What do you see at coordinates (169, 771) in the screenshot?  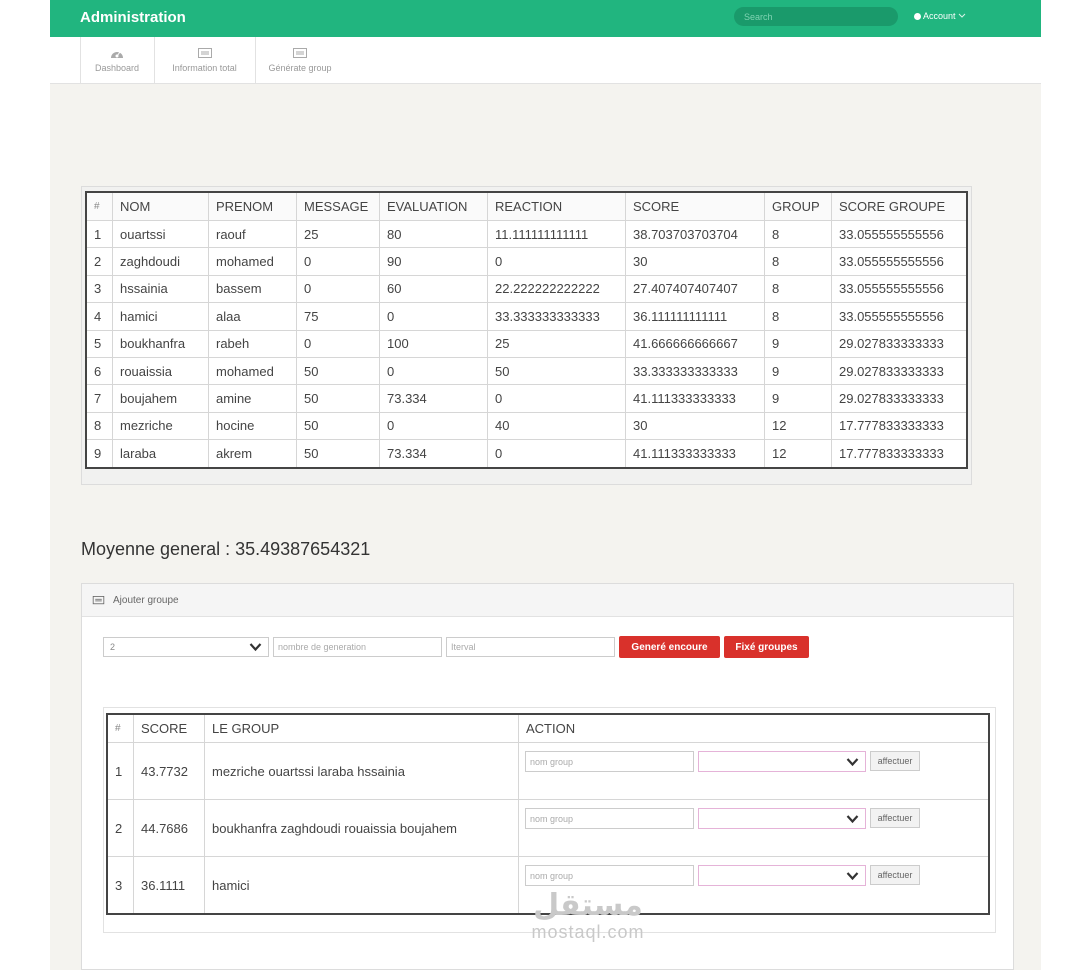 I see `table-cell: 43.7732` at bounding box center [169, 771].